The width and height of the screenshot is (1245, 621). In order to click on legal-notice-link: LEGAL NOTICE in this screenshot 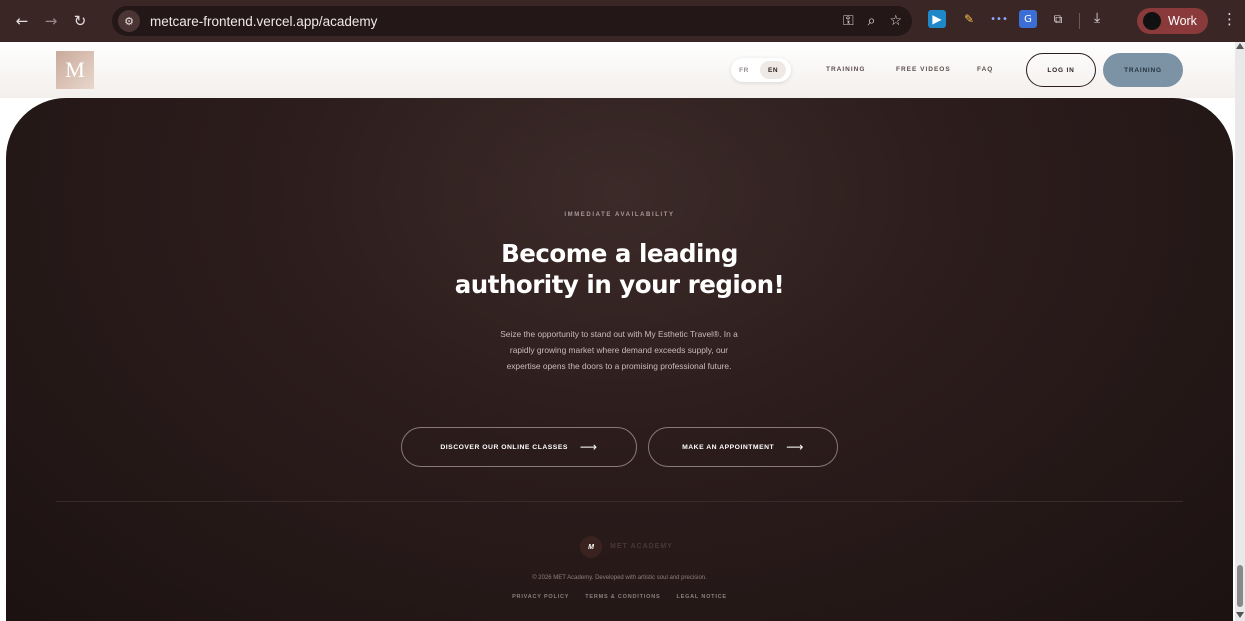, I will do `click(701, 597)`.